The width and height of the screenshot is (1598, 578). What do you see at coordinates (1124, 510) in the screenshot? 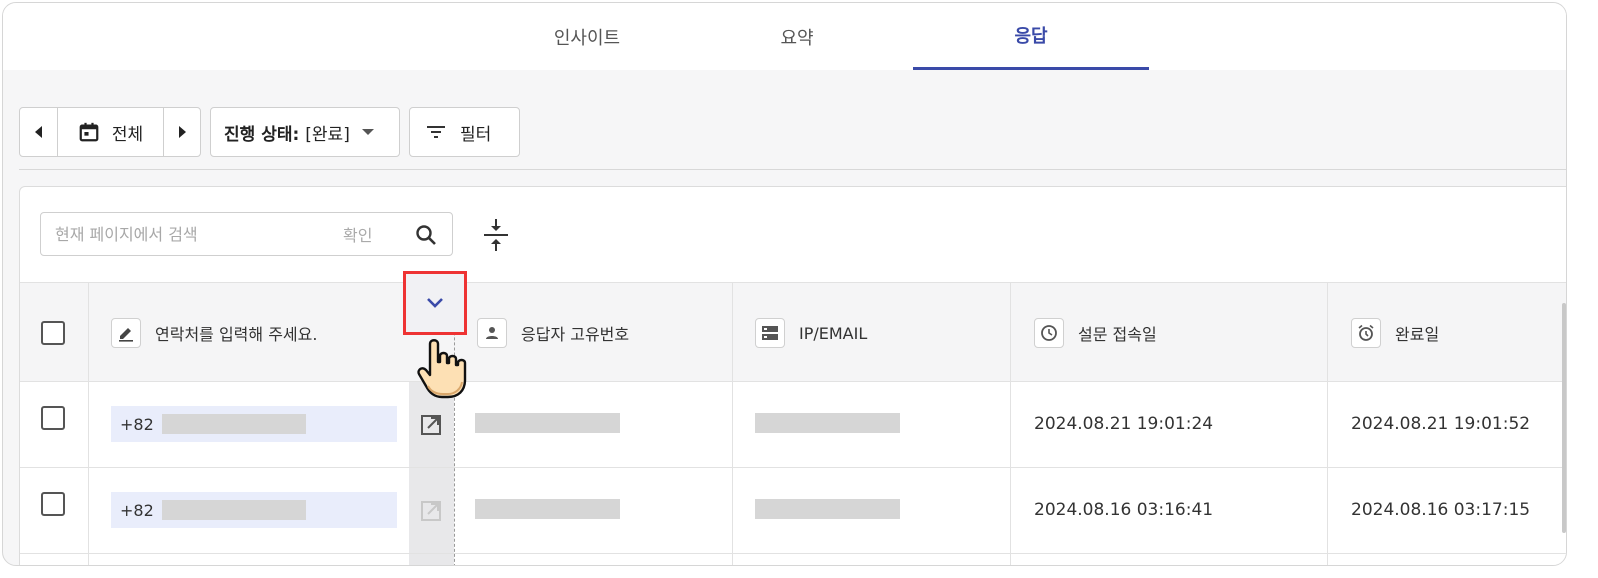
I see `accessed-date: 2024.08.16 03:16:41` at bounding box center [1124, 510].